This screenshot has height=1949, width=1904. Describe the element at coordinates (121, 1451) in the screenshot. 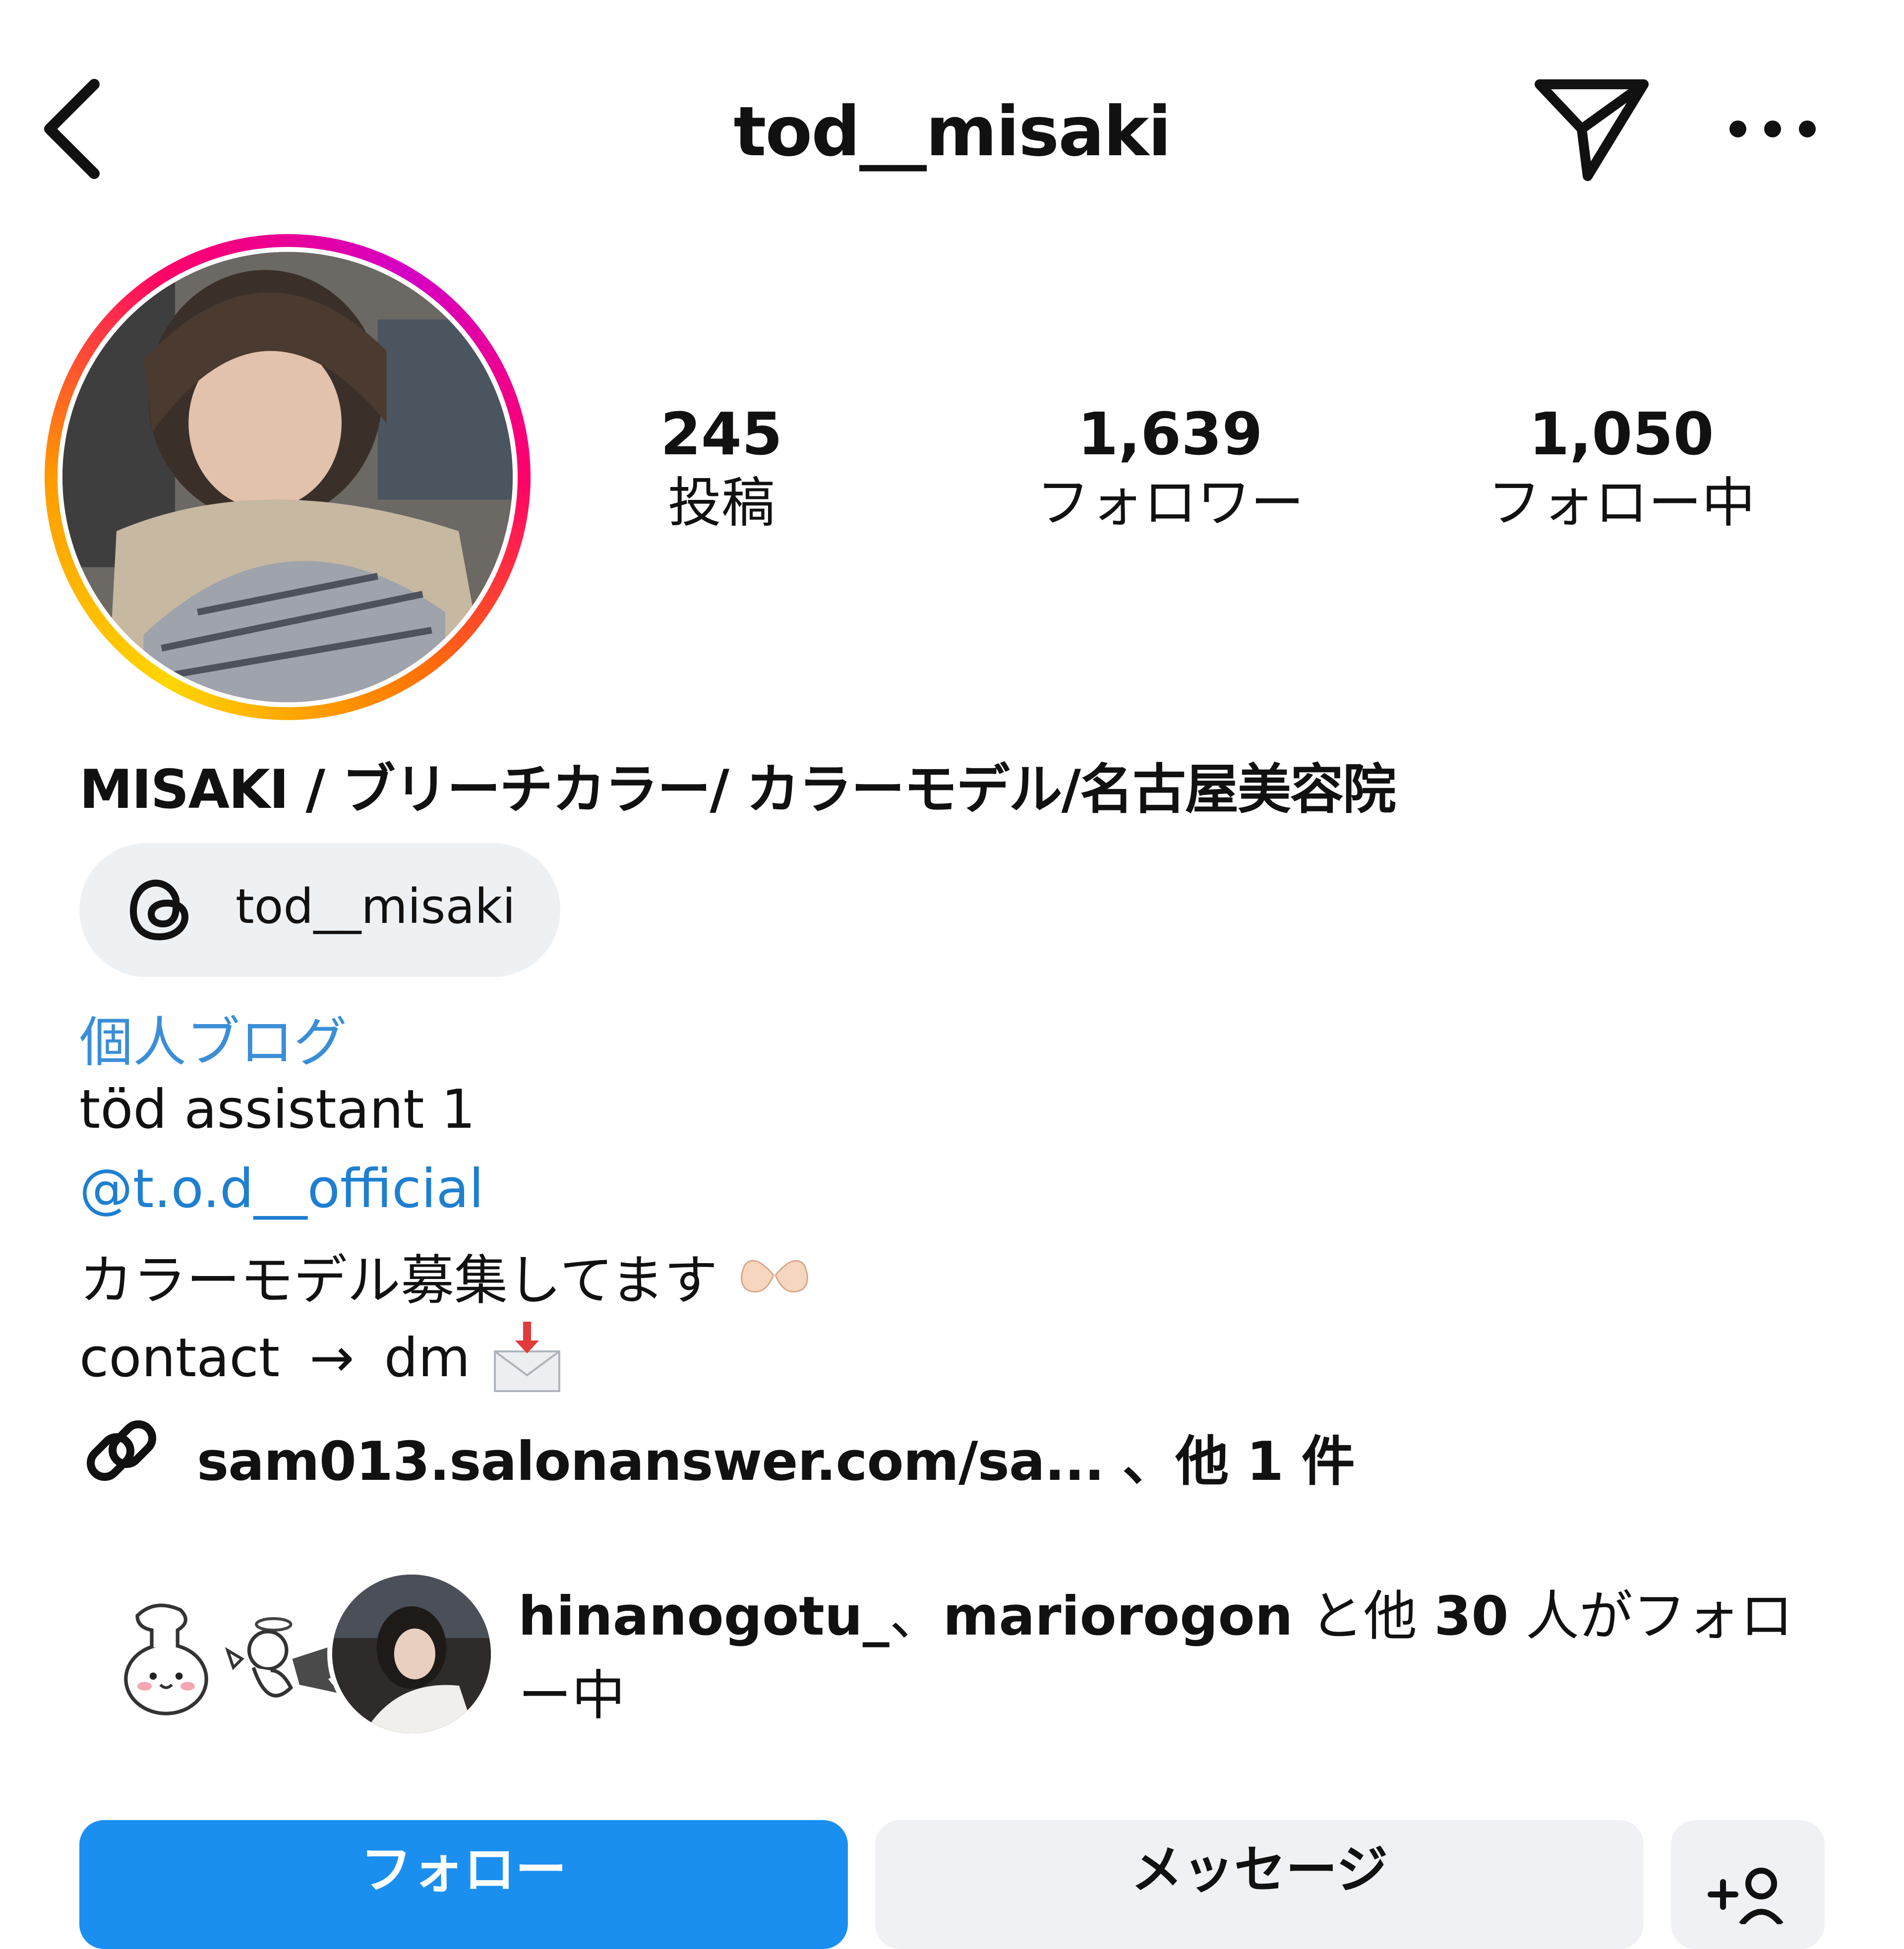

I see `link-icon` at that location.